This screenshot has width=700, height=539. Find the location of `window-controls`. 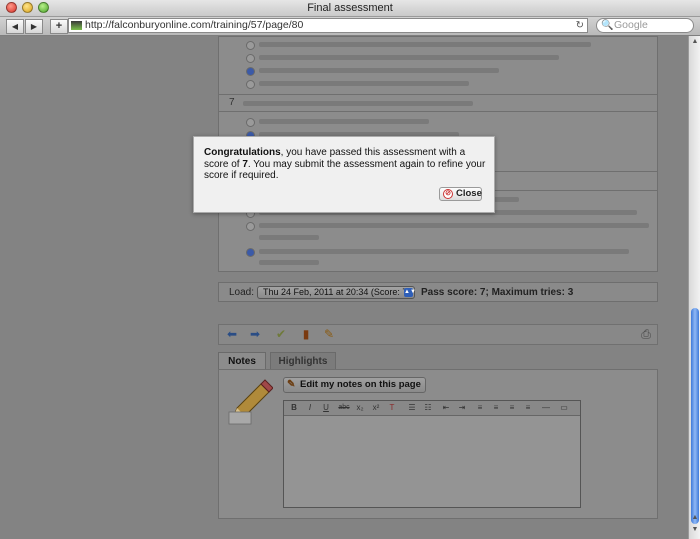

window-controls is located at coordinates (27, 7).